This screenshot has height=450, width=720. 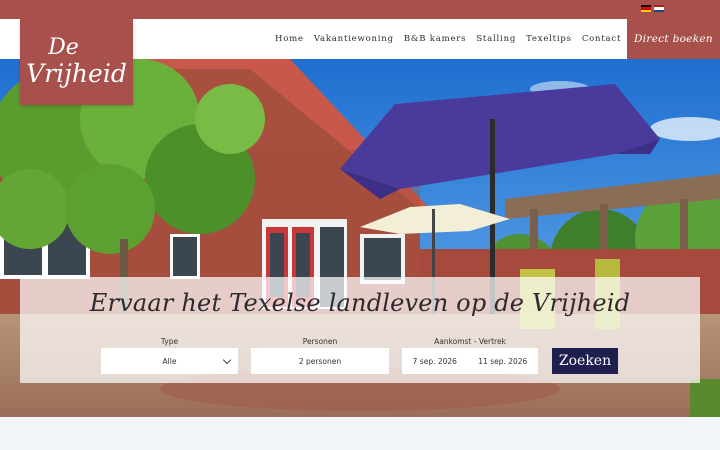 What do you see at coordinates (646, 8) in the screenshot?
I see `flag-de-icon` at bounding box center [646, 8].